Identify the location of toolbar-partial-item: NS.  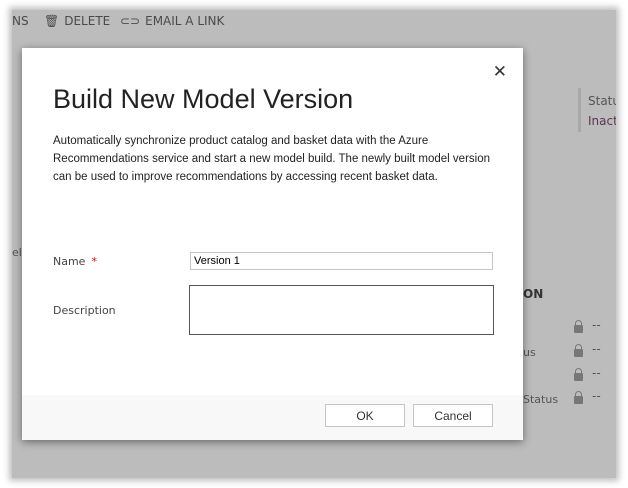
(20, 21).